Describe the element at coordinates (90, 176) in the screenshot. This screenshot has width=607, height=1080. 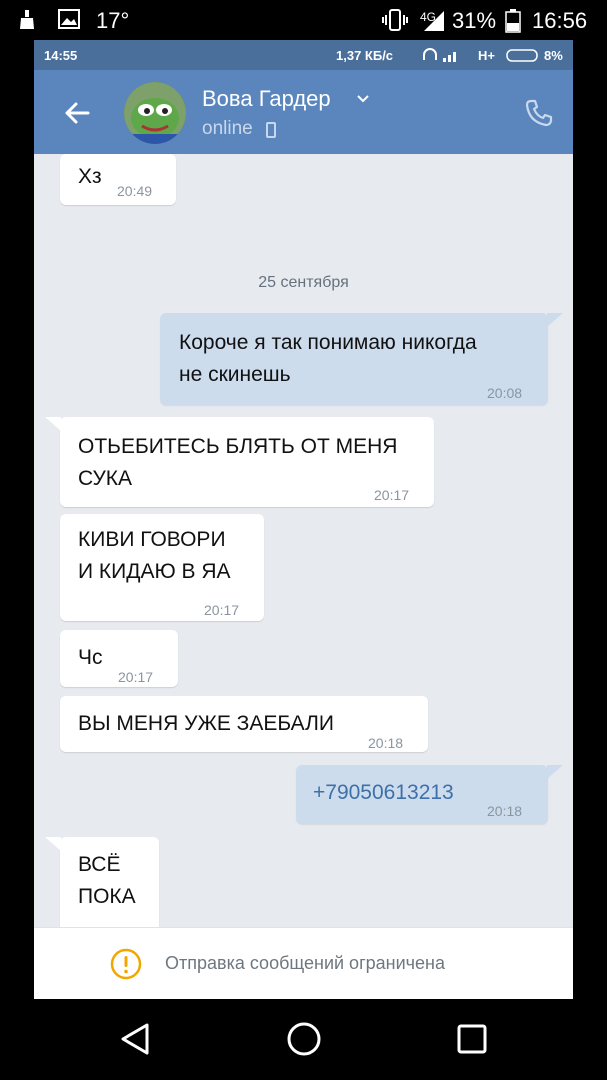
I see `message-text: Хз` at that location.